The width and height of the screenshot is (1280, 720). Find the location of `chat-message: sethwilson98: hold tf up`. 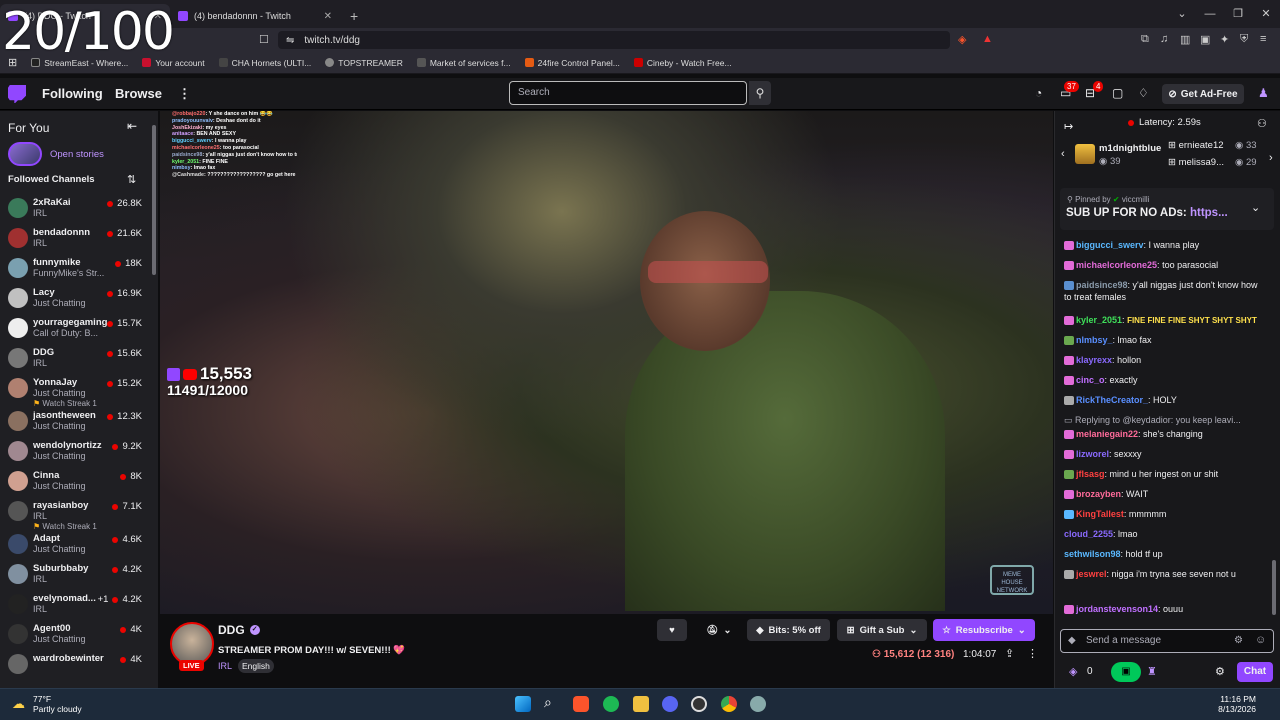

chat-message: sethwilson98: hold tf up is located at coordinates (1162, 554).